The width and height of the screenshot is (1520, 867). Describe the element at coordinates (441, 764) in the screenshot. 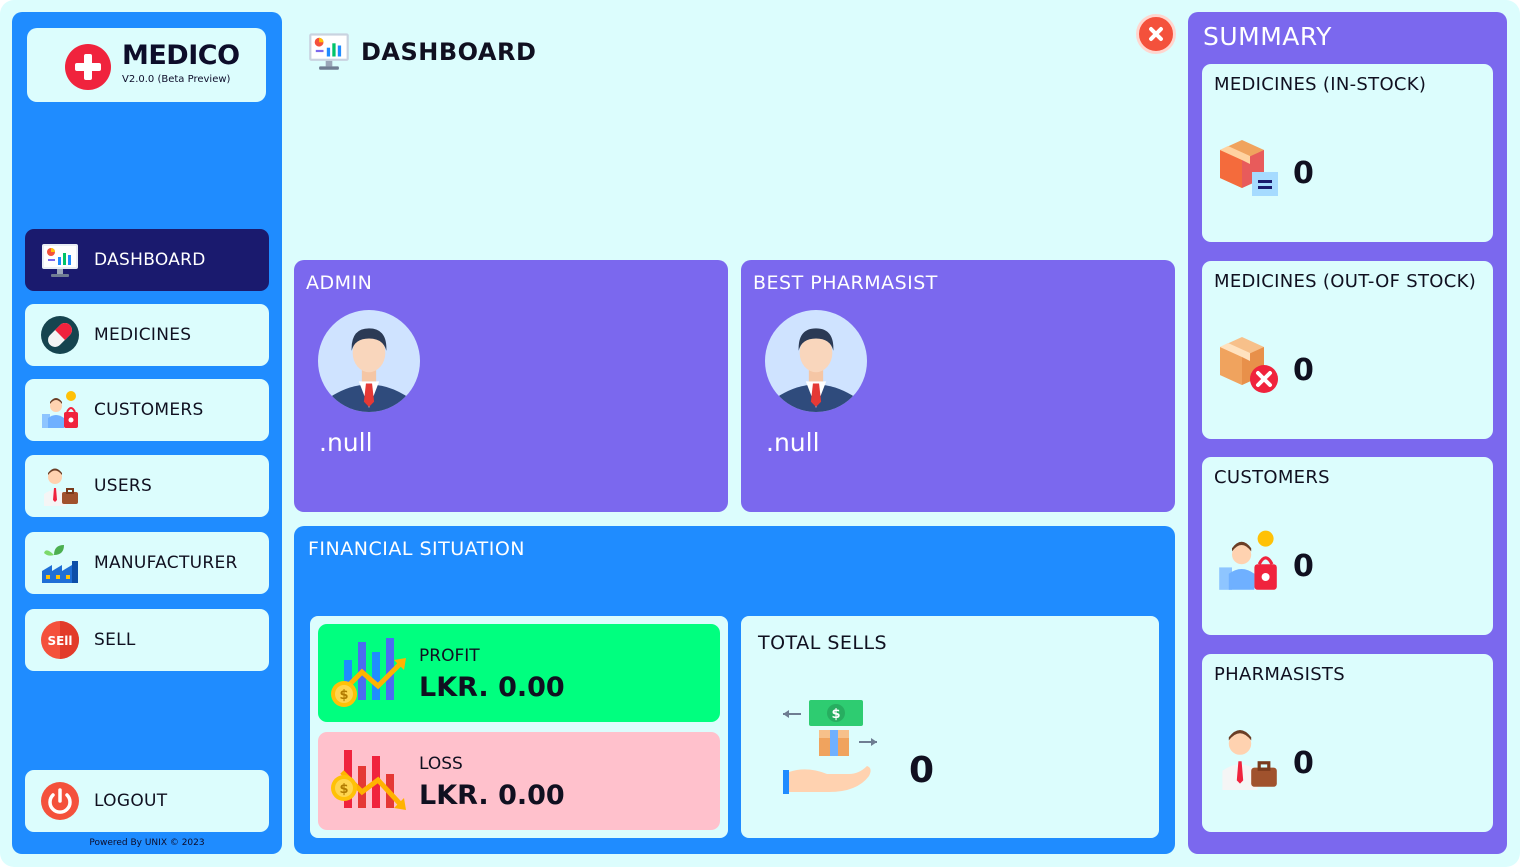

I see `loss-label: LOSS` at that location.